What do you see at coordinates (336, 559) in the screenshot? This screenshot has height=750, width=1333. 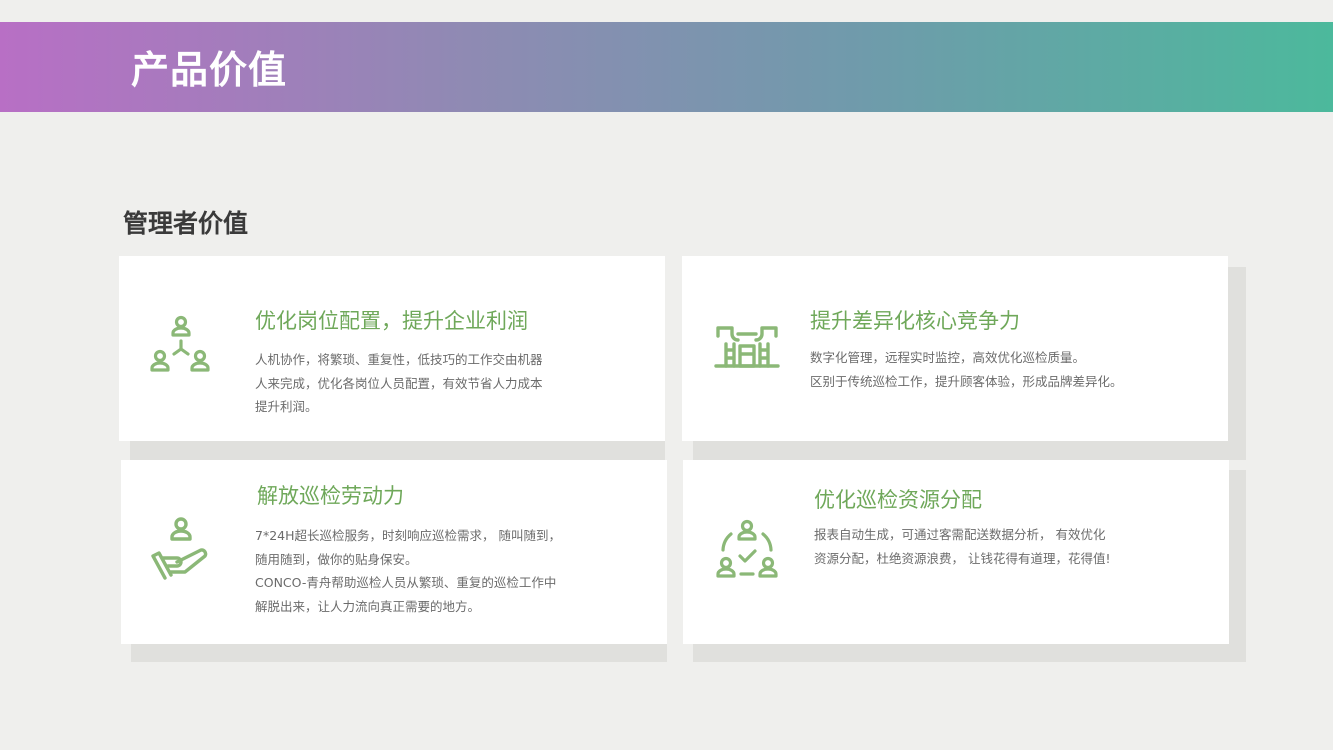 I see `card-text-line: 随用随到，做你的贴身保安。` at bounding box center [336, 559].